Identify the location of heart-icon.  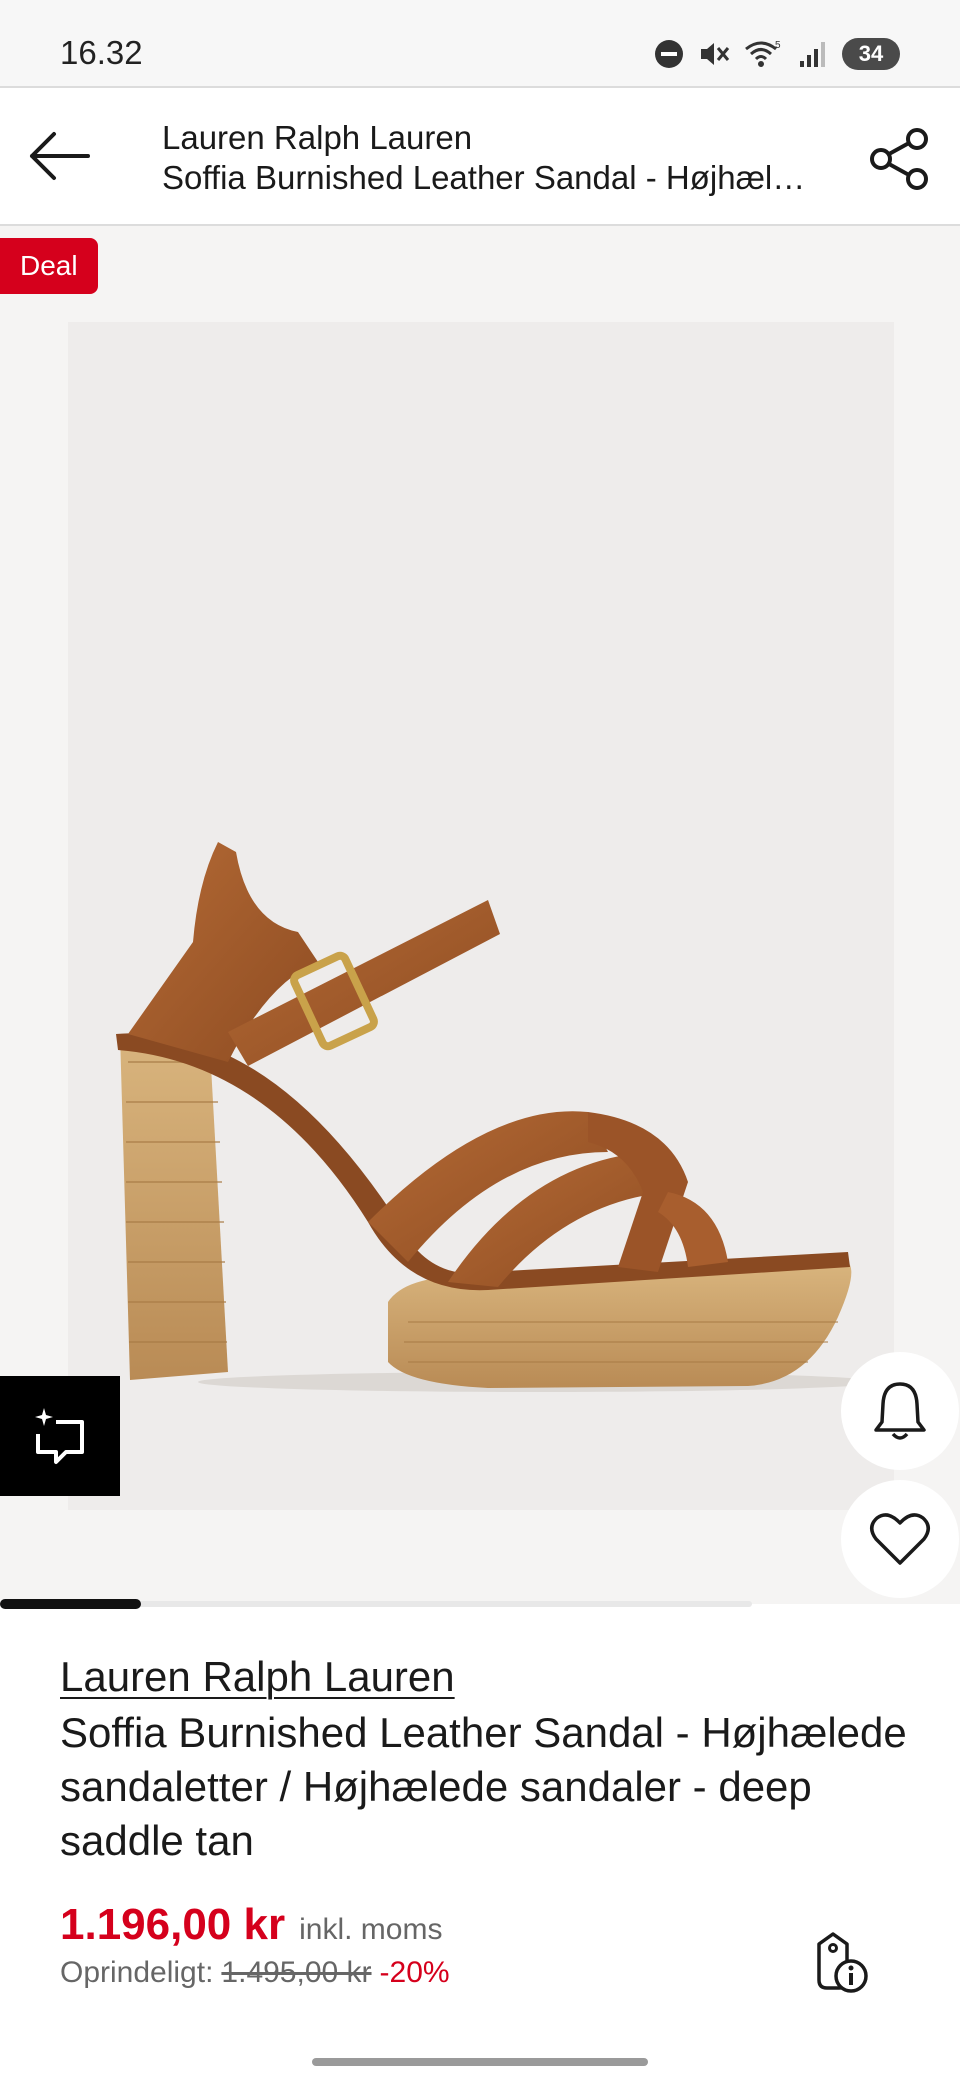
(900, 1539).